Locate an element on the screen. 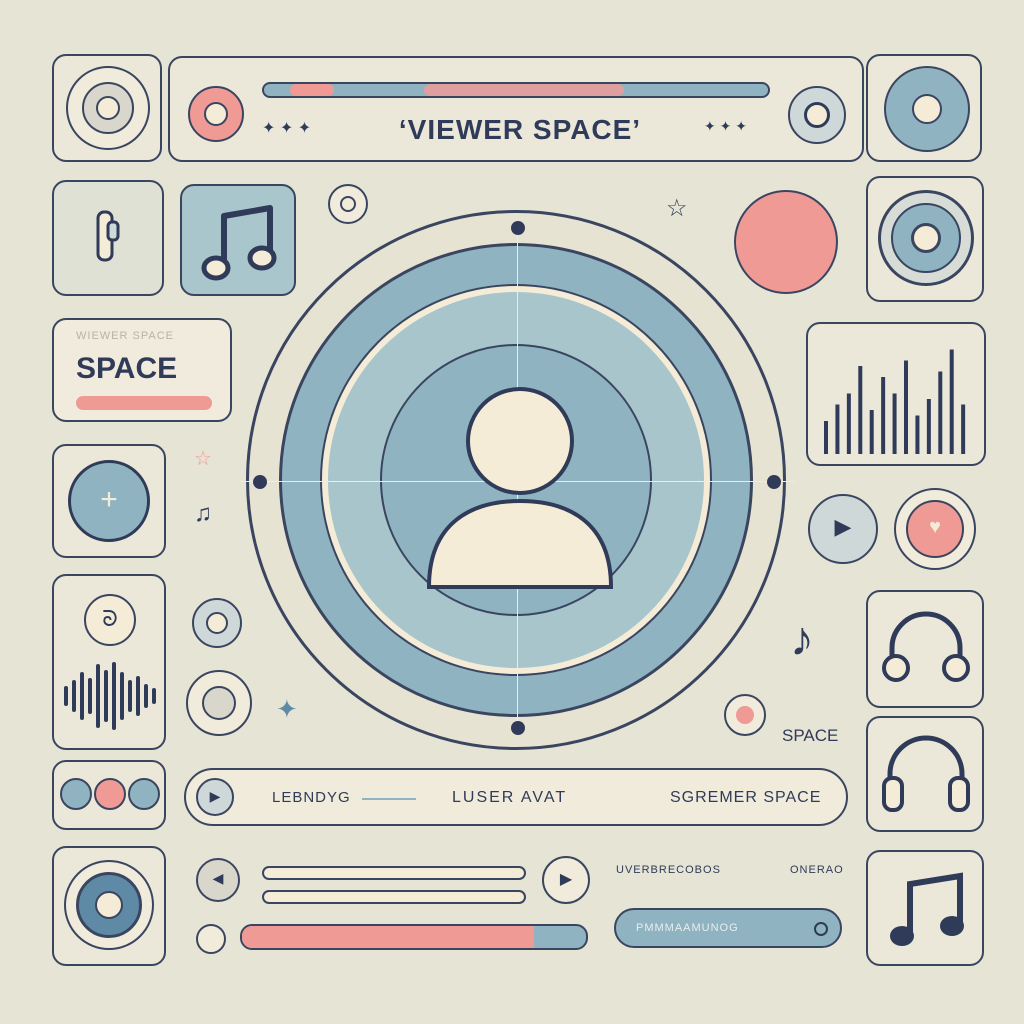  star-icon: ✦ is located at coordinates (287, 709).